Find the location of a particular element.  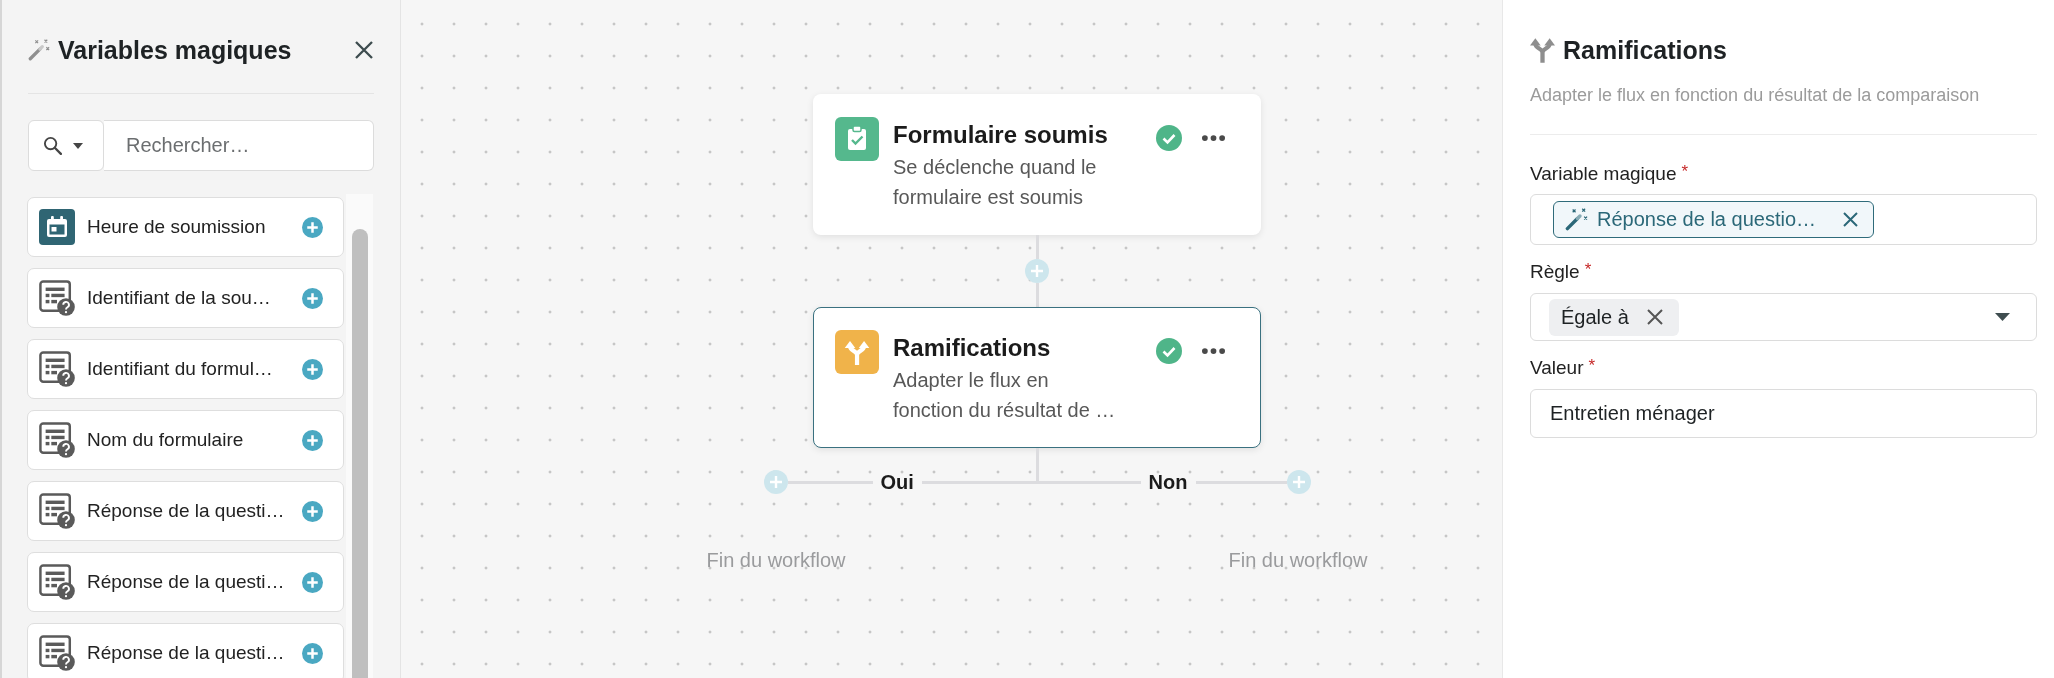

branch-label: Non is located at coordinates (1168, 482).